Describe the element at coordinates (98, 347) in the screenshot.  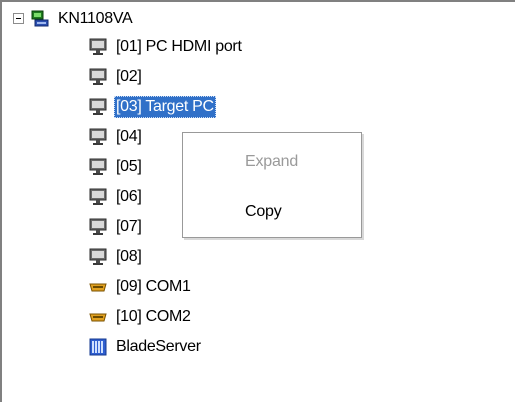
I see `blade-server-icon` at that location.